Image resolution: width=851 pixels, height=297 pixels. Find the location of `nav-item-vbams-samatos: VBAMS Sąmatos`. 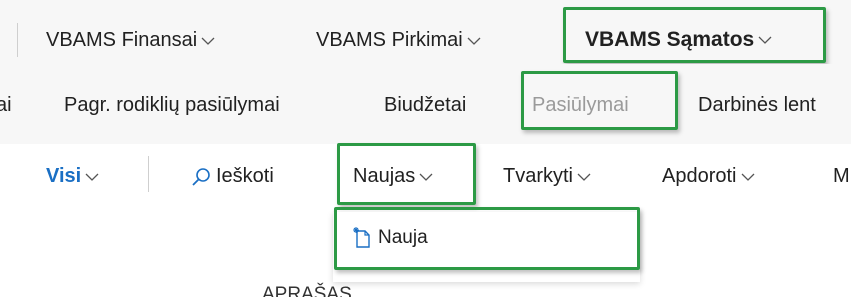

nav-item-vbams-samatos: VBAMS Sąmatos is located at coordinates (678, 40).